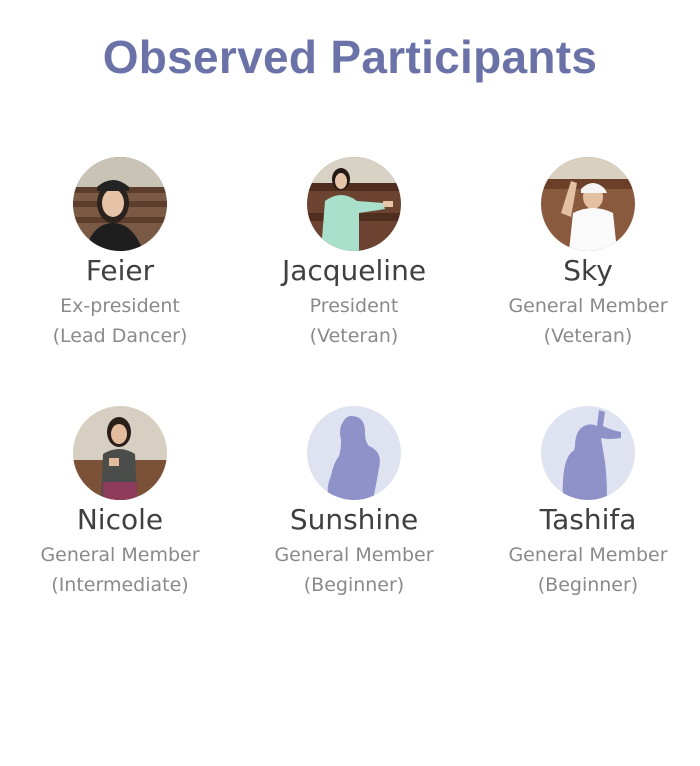  I want to click on page-title: Observed Participants, so click(350, 57).